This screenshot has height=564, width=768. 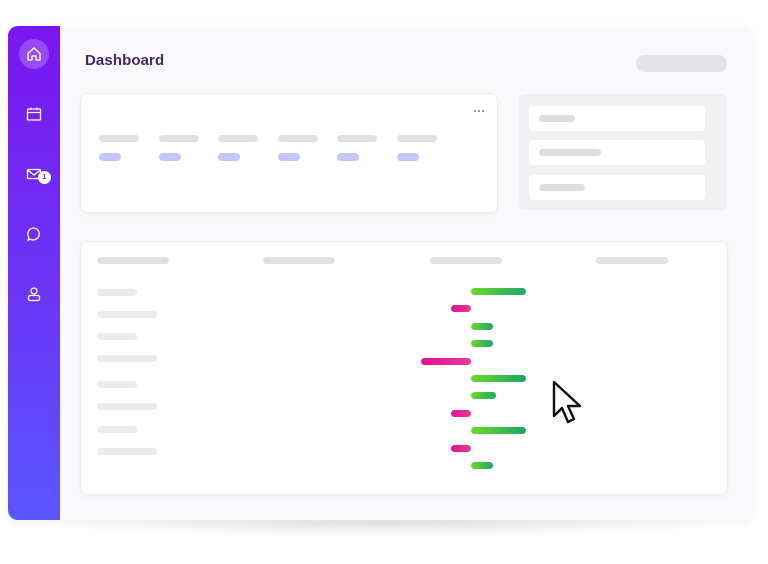 I want to click on more-options-icon, so click(x=481, y=105).